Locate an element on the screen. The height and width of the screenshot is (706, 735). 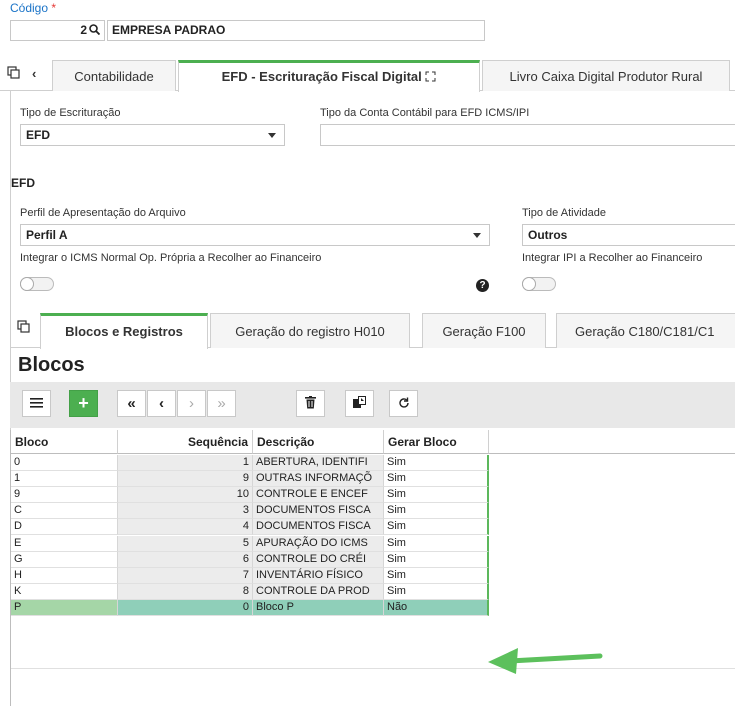
perfil-select: Perfil A is located at coordinates (255, 235).